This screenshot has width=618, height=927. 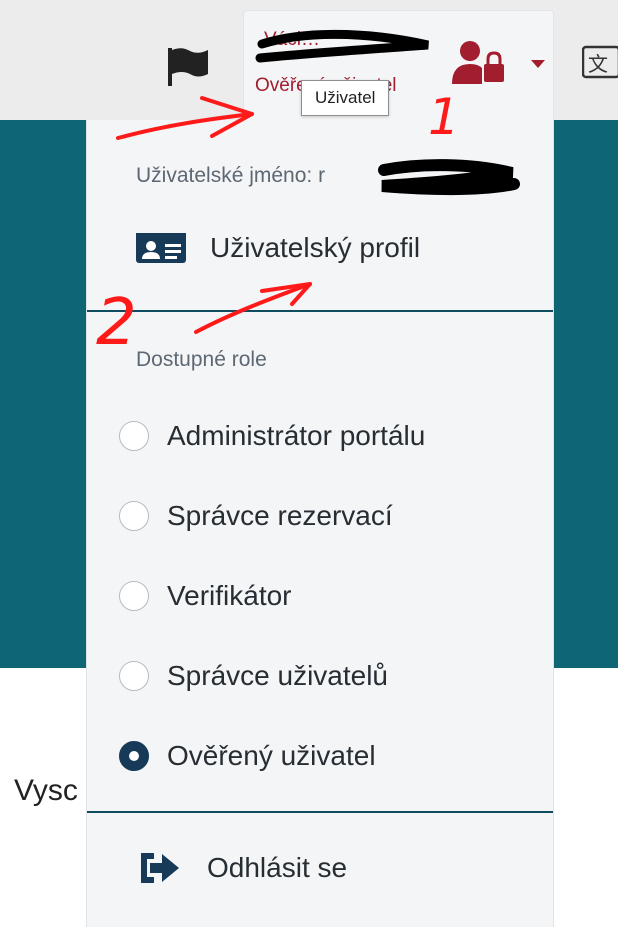 What do you see at coordinates (134, 756) in the screenshot?
I see `radio-button-checked` at bounding box center [134, 756].